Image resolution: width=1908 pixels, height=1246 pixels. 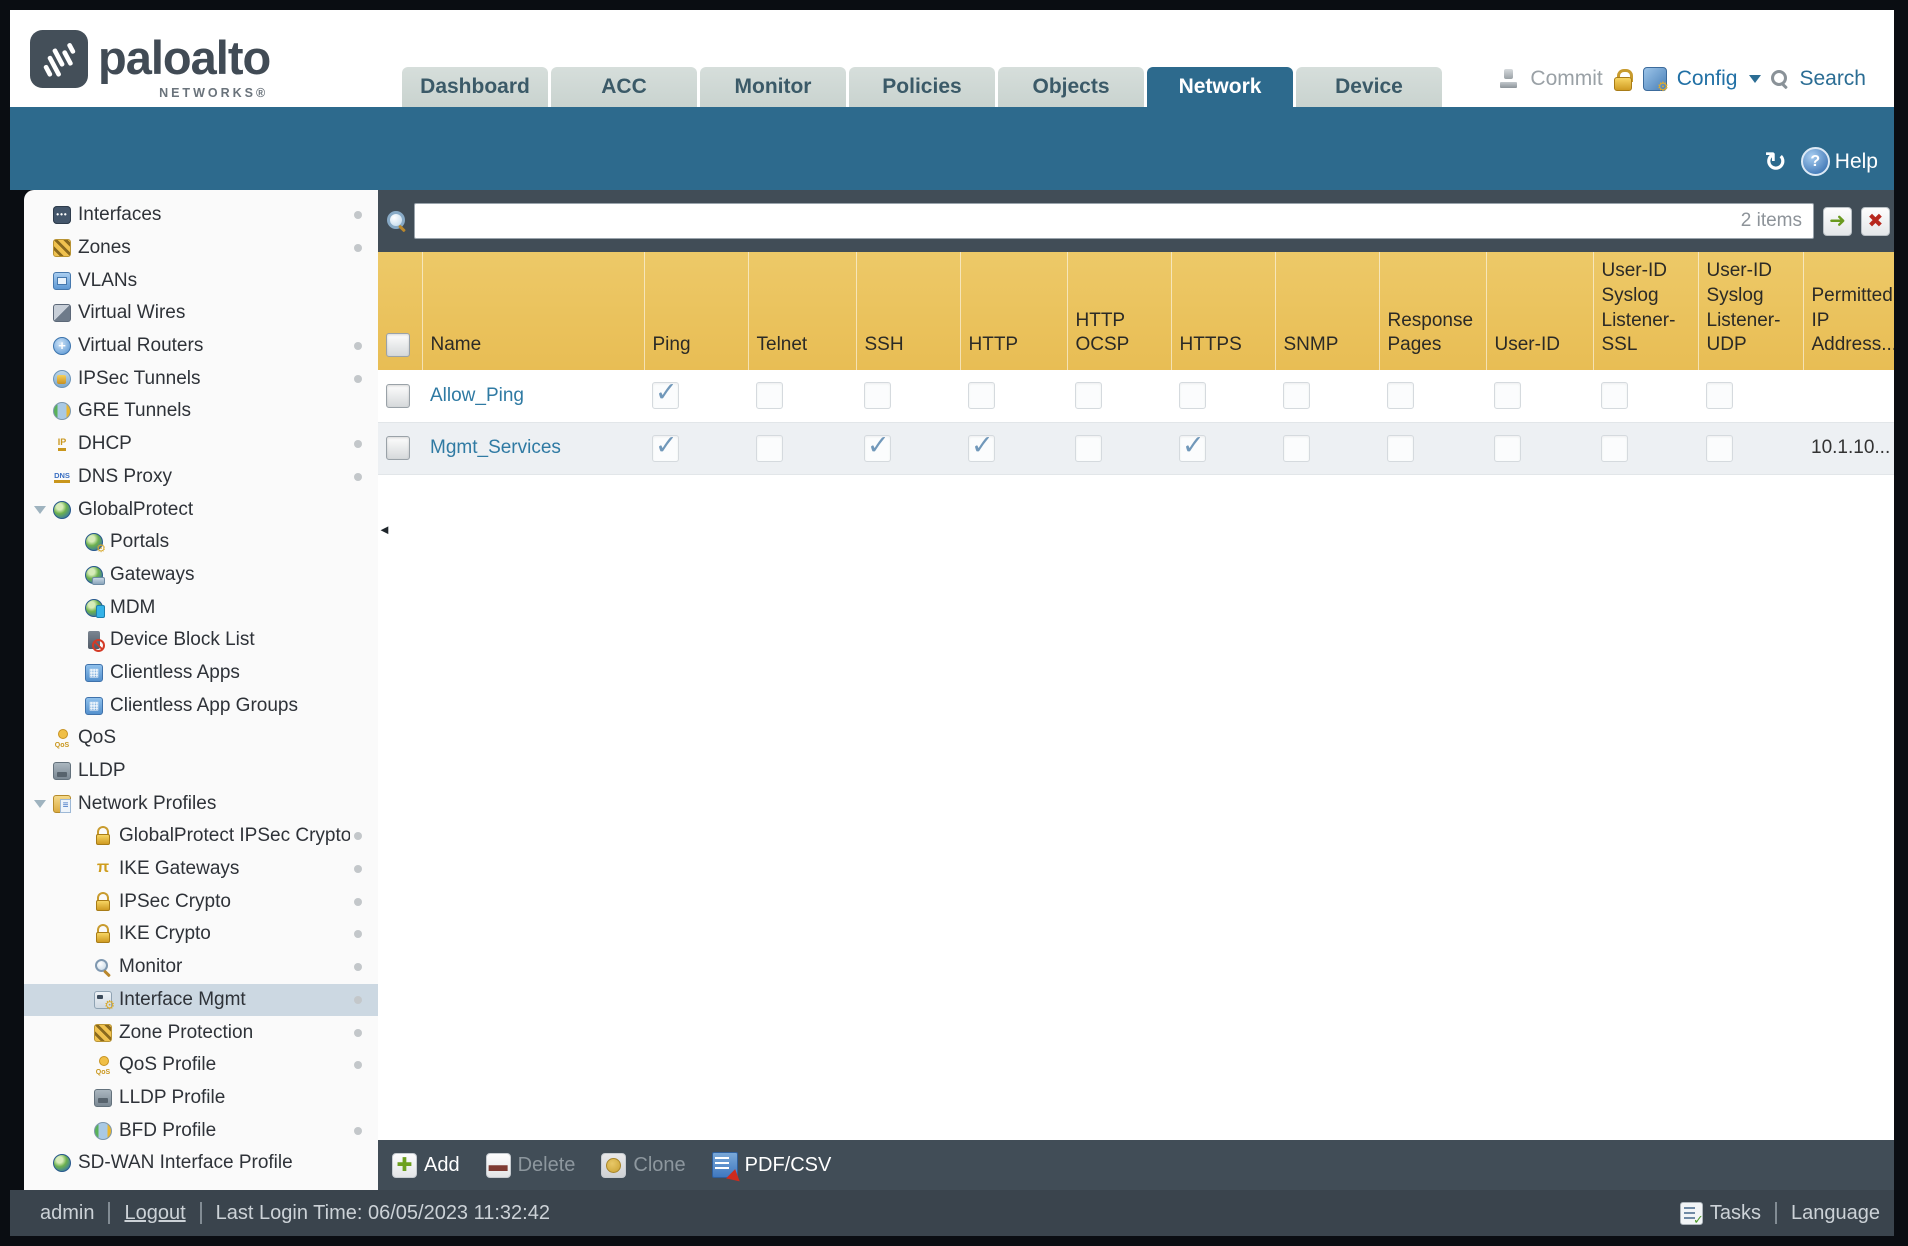 What do you see at coordinates (201, 477) in the screenshot?
I see `sidebar-item-dns-proxy: DNS Proxy` at bounding box center [201, 477].